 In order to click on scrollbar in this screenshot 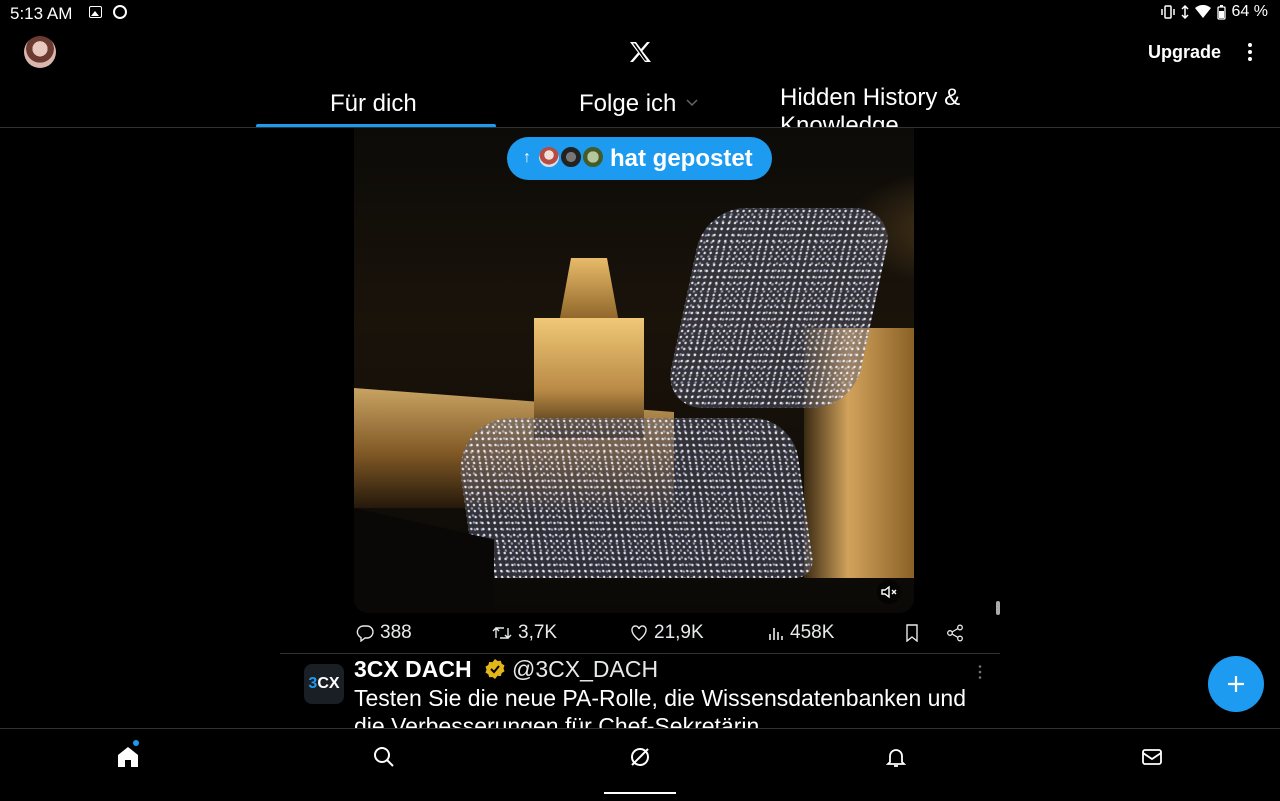, I will do `click(998, 608)`.